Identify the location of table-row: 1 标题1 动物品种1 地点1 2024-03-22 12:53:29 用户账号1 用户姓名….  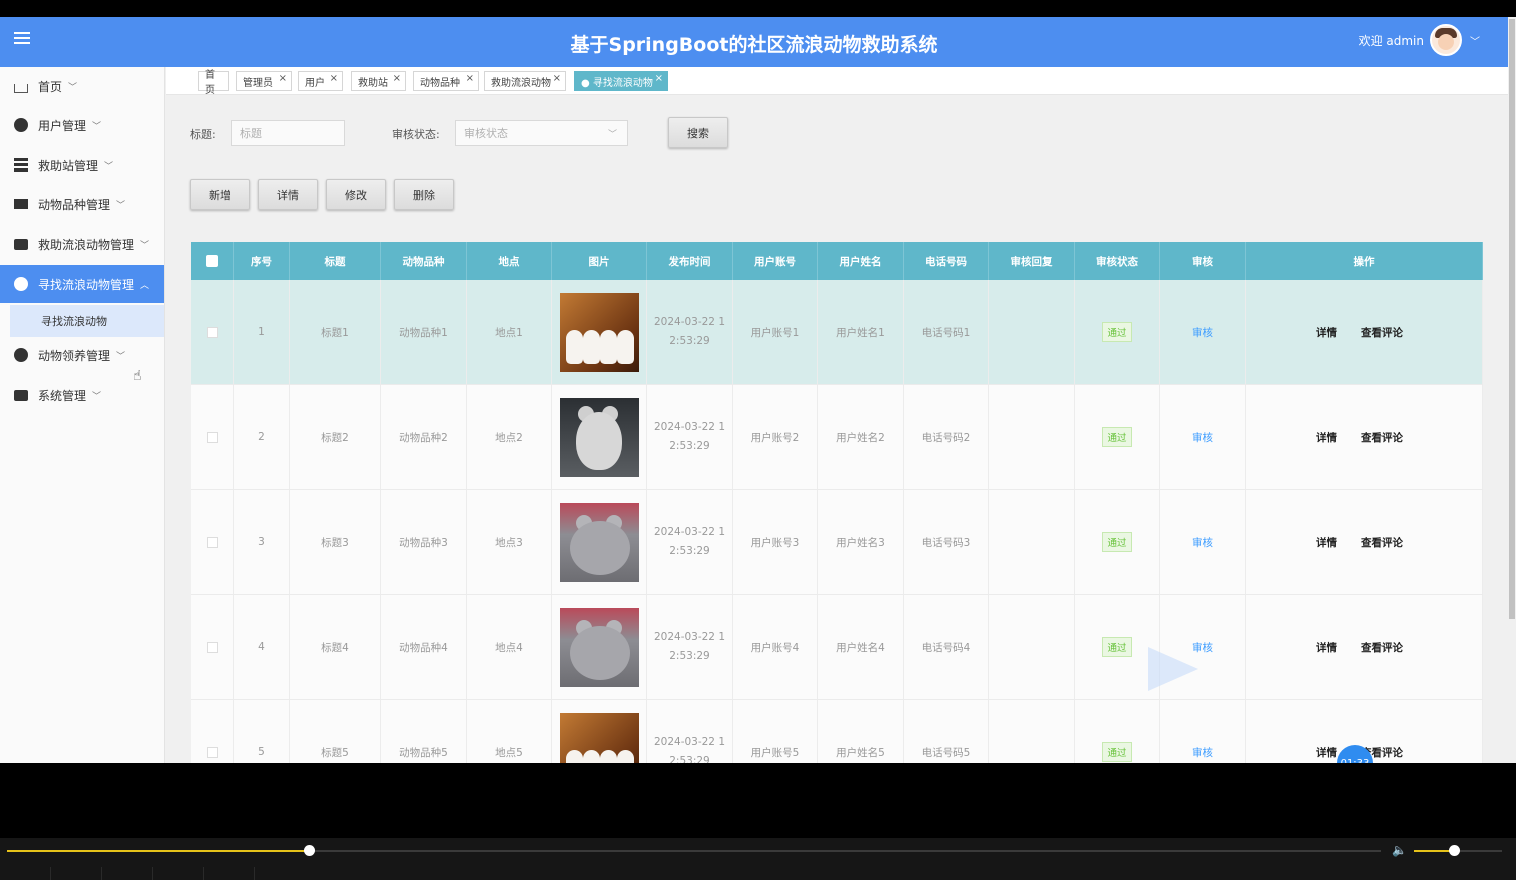
(837, 332).